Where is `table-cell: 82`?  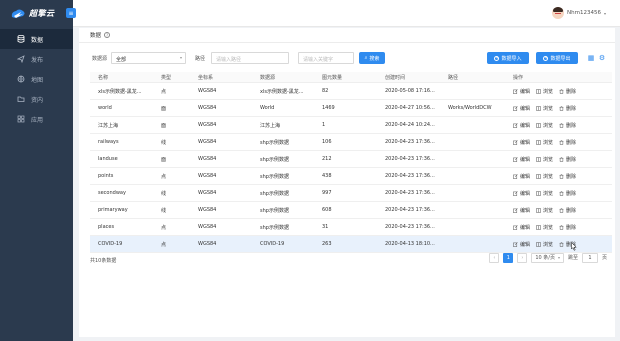
table-cell: 82 is located at coordinates (325, 91).